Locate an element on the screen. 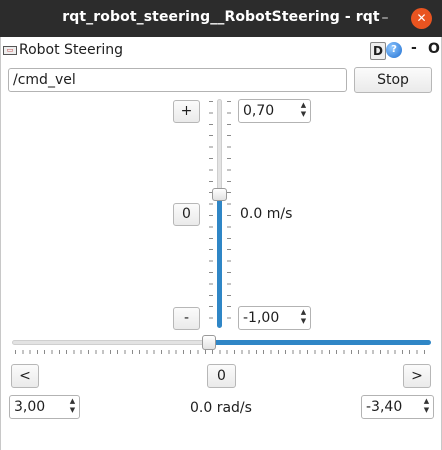  linear-slider-handle is located at coordinates (219, 194).